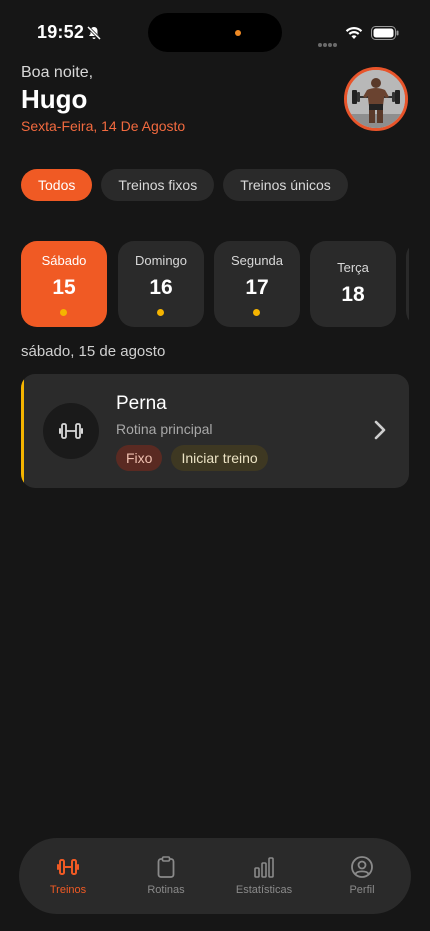 This screenshot has width=430, height=931. I want to click on start-workout-button: Iniciar treino, so click(219, 458).